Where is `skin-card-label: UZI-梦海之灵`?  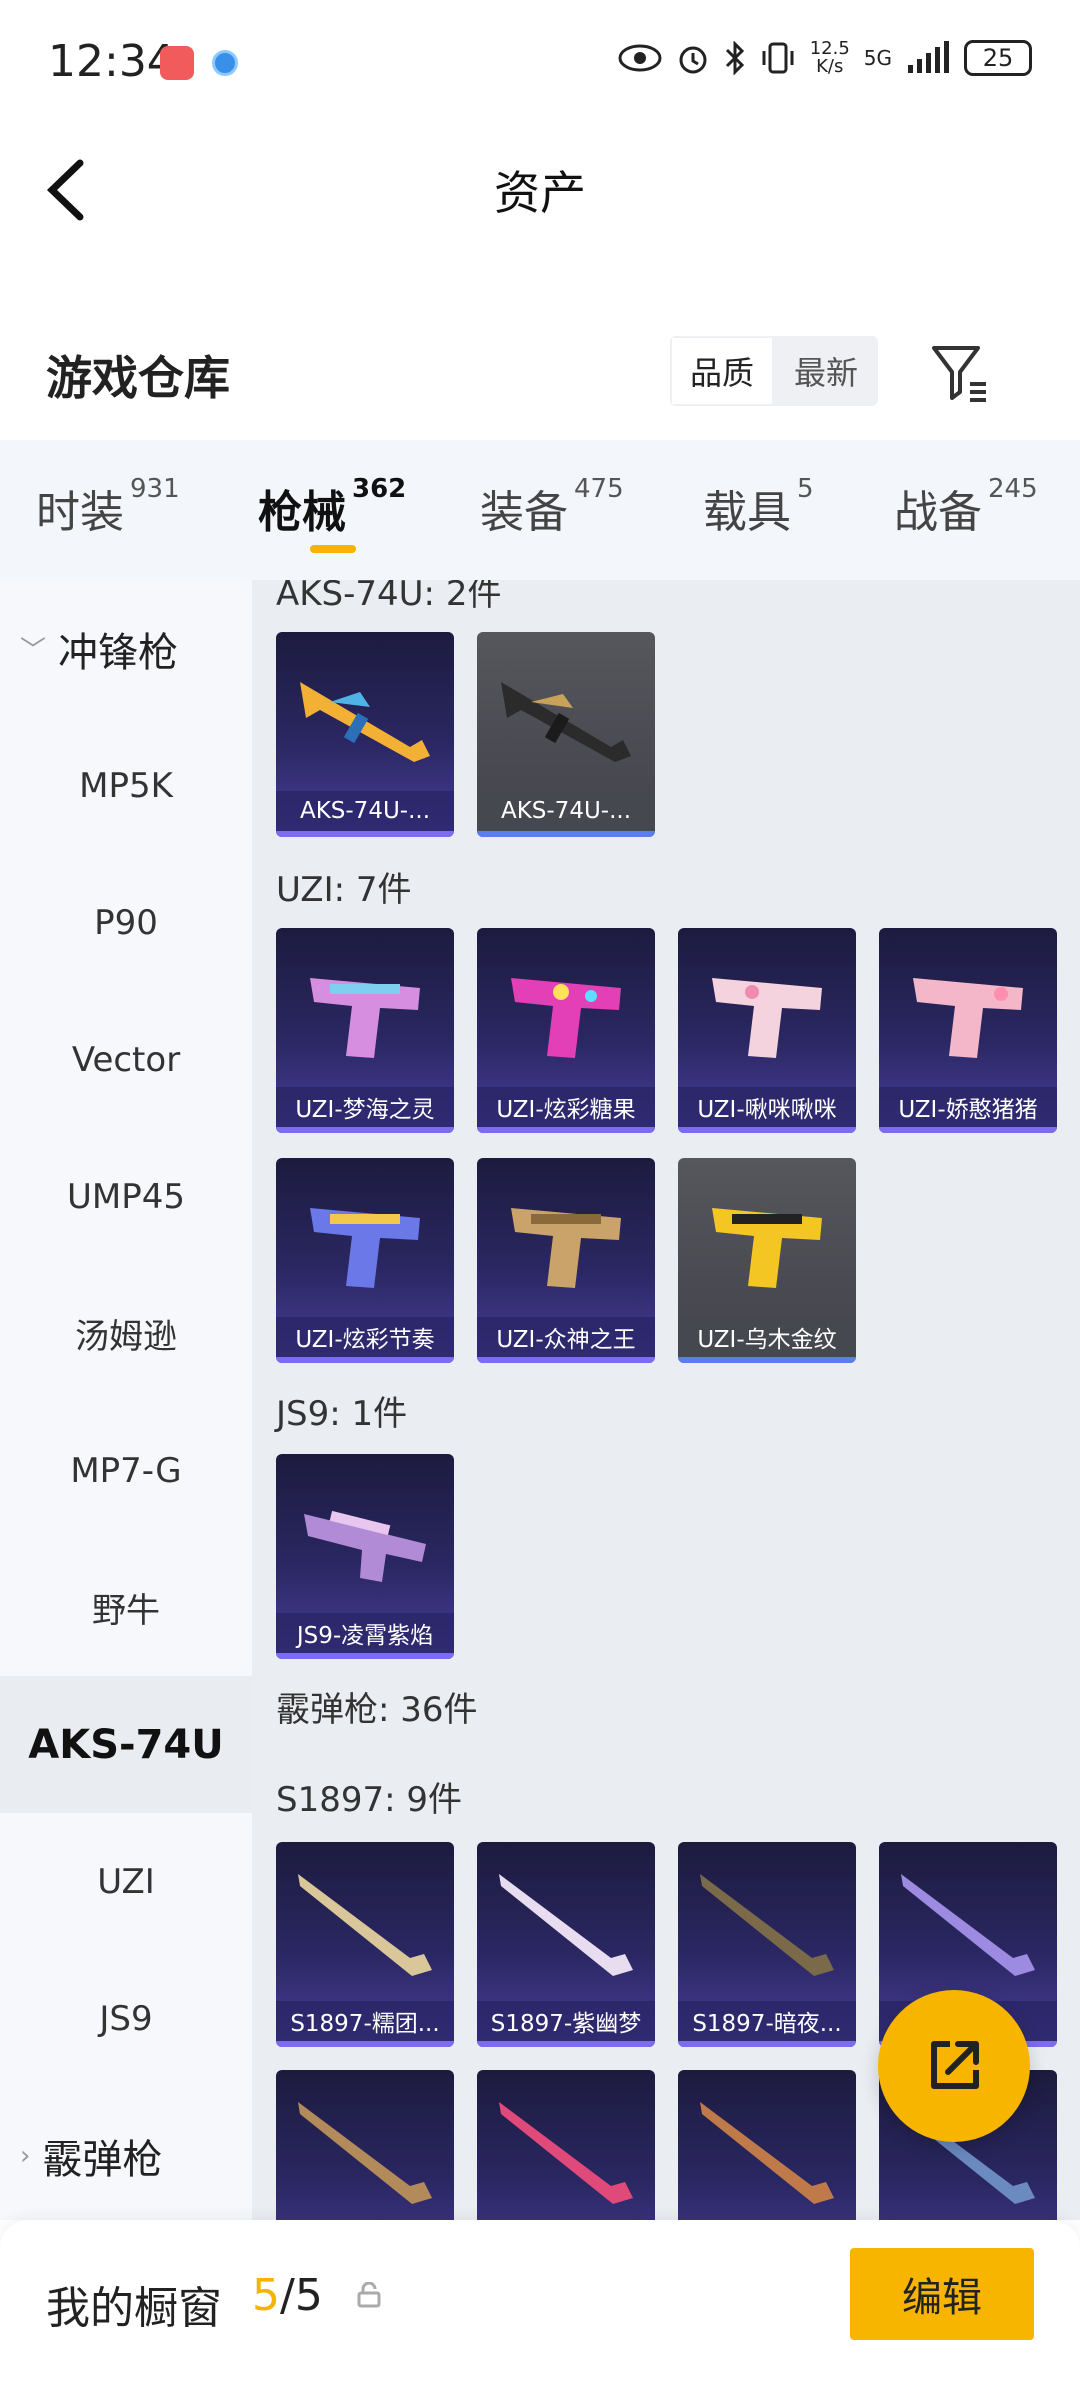 skin-card-label: UZI-梦海之灵 is located at coordinates (365, 1107).